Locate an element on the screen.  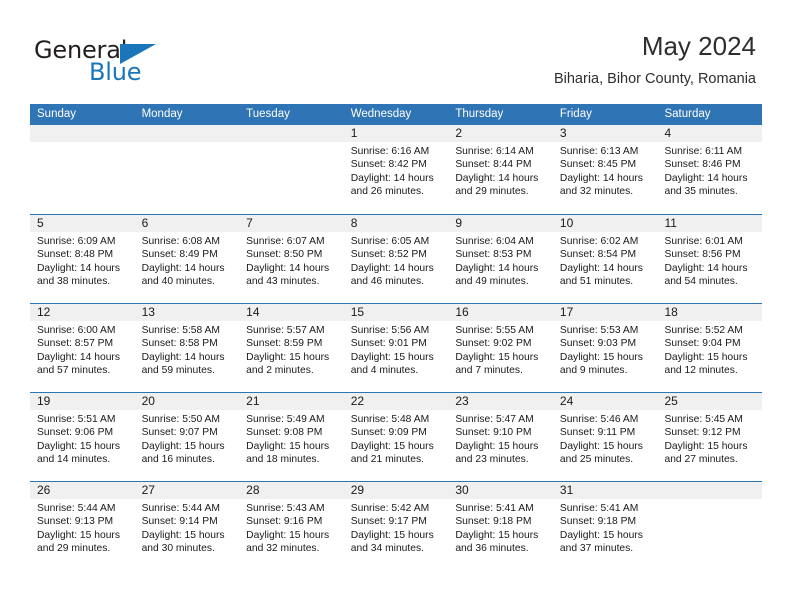
sunset-text: Sunset: 9:12 PM is located at coordinates (702, 433).